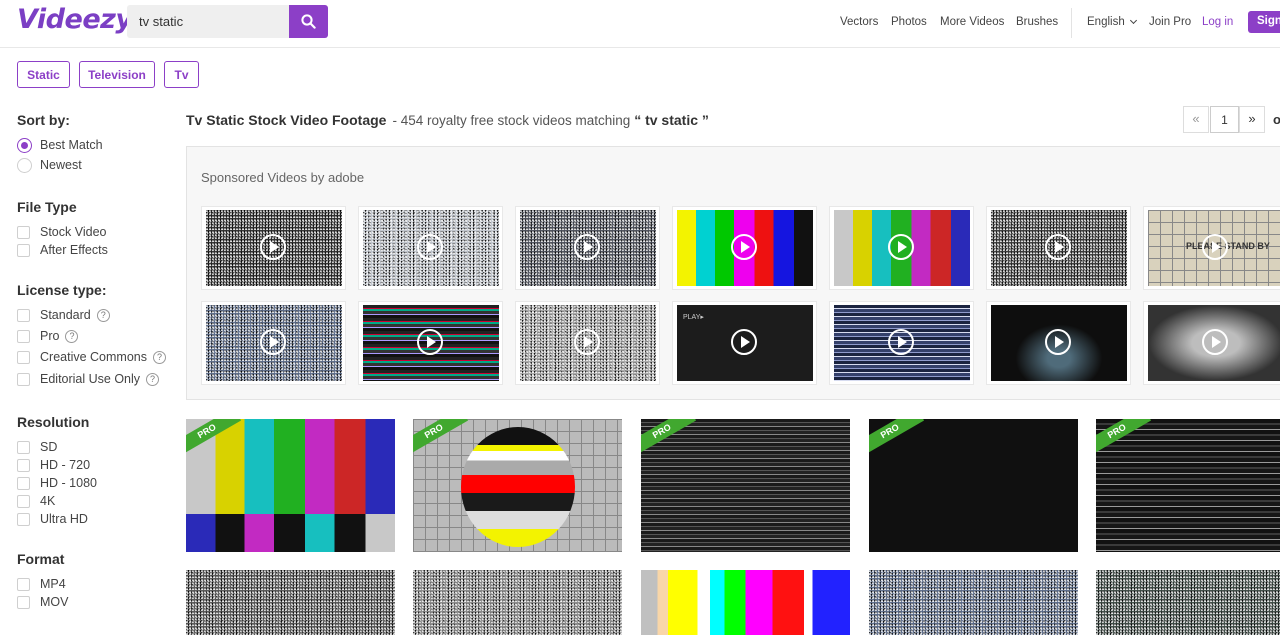  What do you see at coordinates (1252, 119) in the screenshot?
I see `pager-next: »` at bounding box center [1252, 119].